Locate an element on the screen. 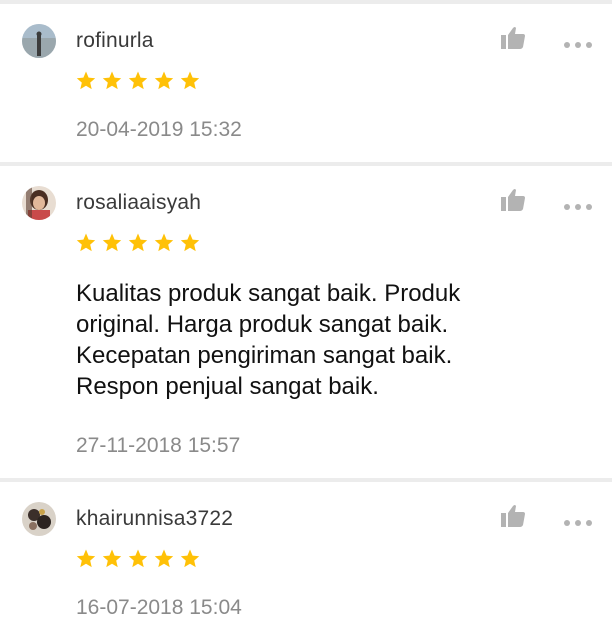 The width and height of the screenshot is (612, 640). review-date: 16-07-2018 15:04 is located at coordinates (159, 607).